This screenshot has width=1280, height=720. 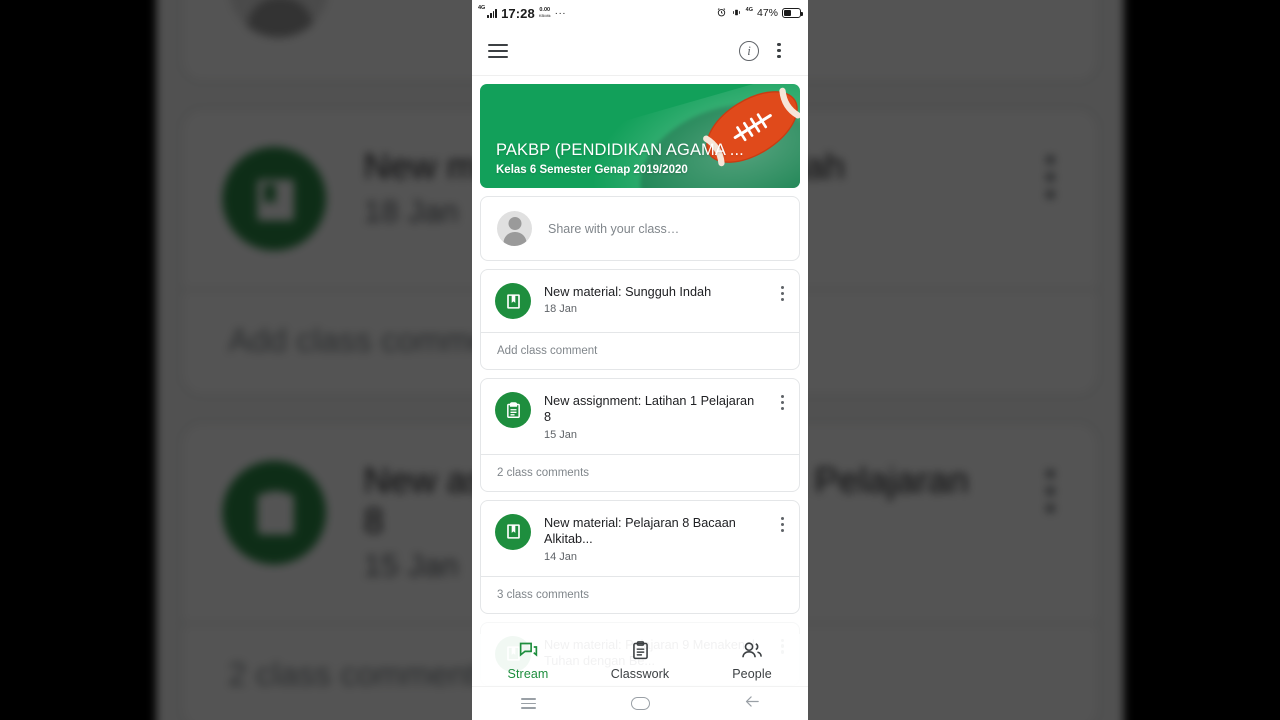 I want to click on info-button: i, so click(x=749, y=51).